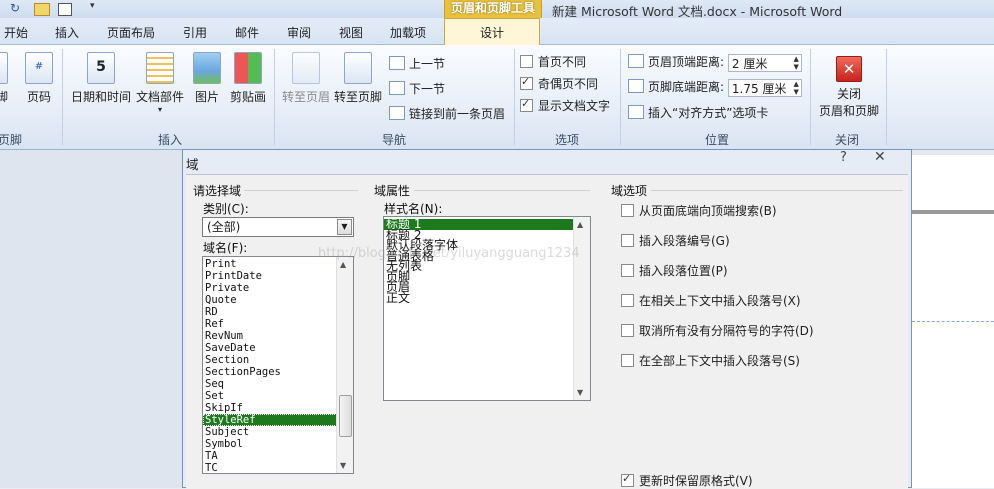 The image size is (994, 489). What do you see at coordinates (16, 32) in the screenshot?
I see `tab-home: 开始` at bounding box center [16, 32].